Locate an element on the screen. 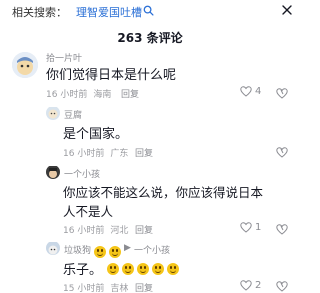 This screenshot has height=293, width=320. comment-meta: 16 小时前 广东 is located at coordinates (98, 152).